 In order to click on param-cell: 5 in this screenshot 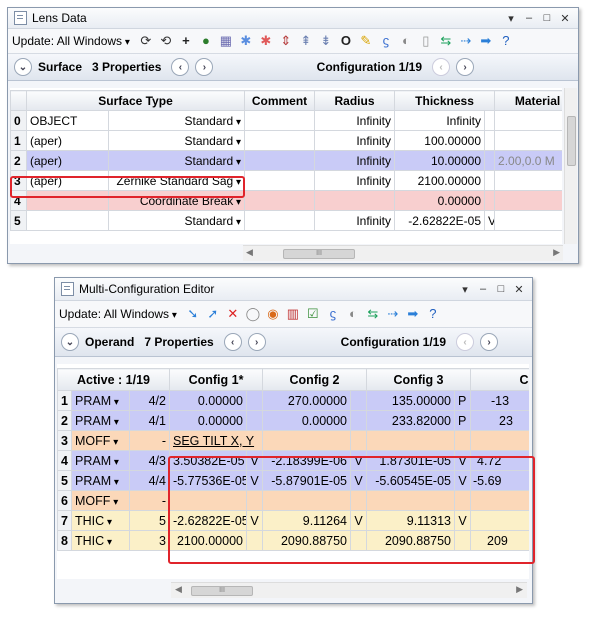, I will do `click(149, 520)`.